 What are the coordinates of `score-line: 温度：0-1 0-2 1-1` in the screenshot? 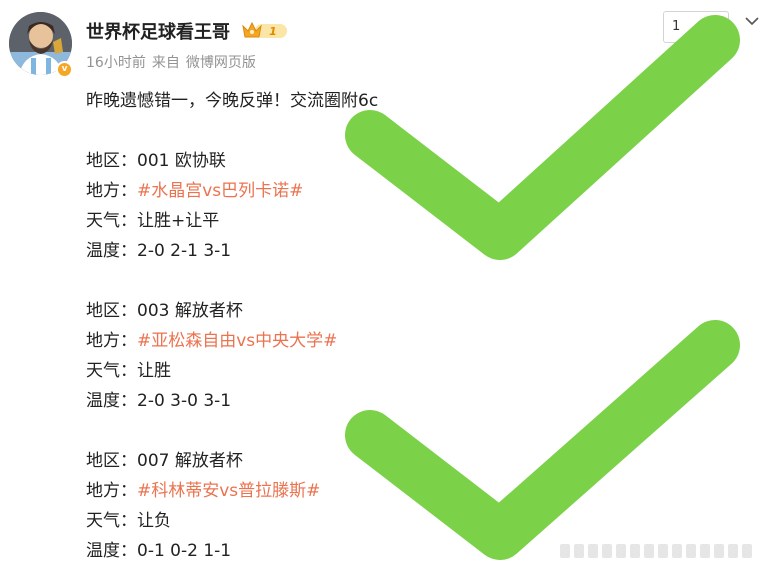 It's located at (232, 551).